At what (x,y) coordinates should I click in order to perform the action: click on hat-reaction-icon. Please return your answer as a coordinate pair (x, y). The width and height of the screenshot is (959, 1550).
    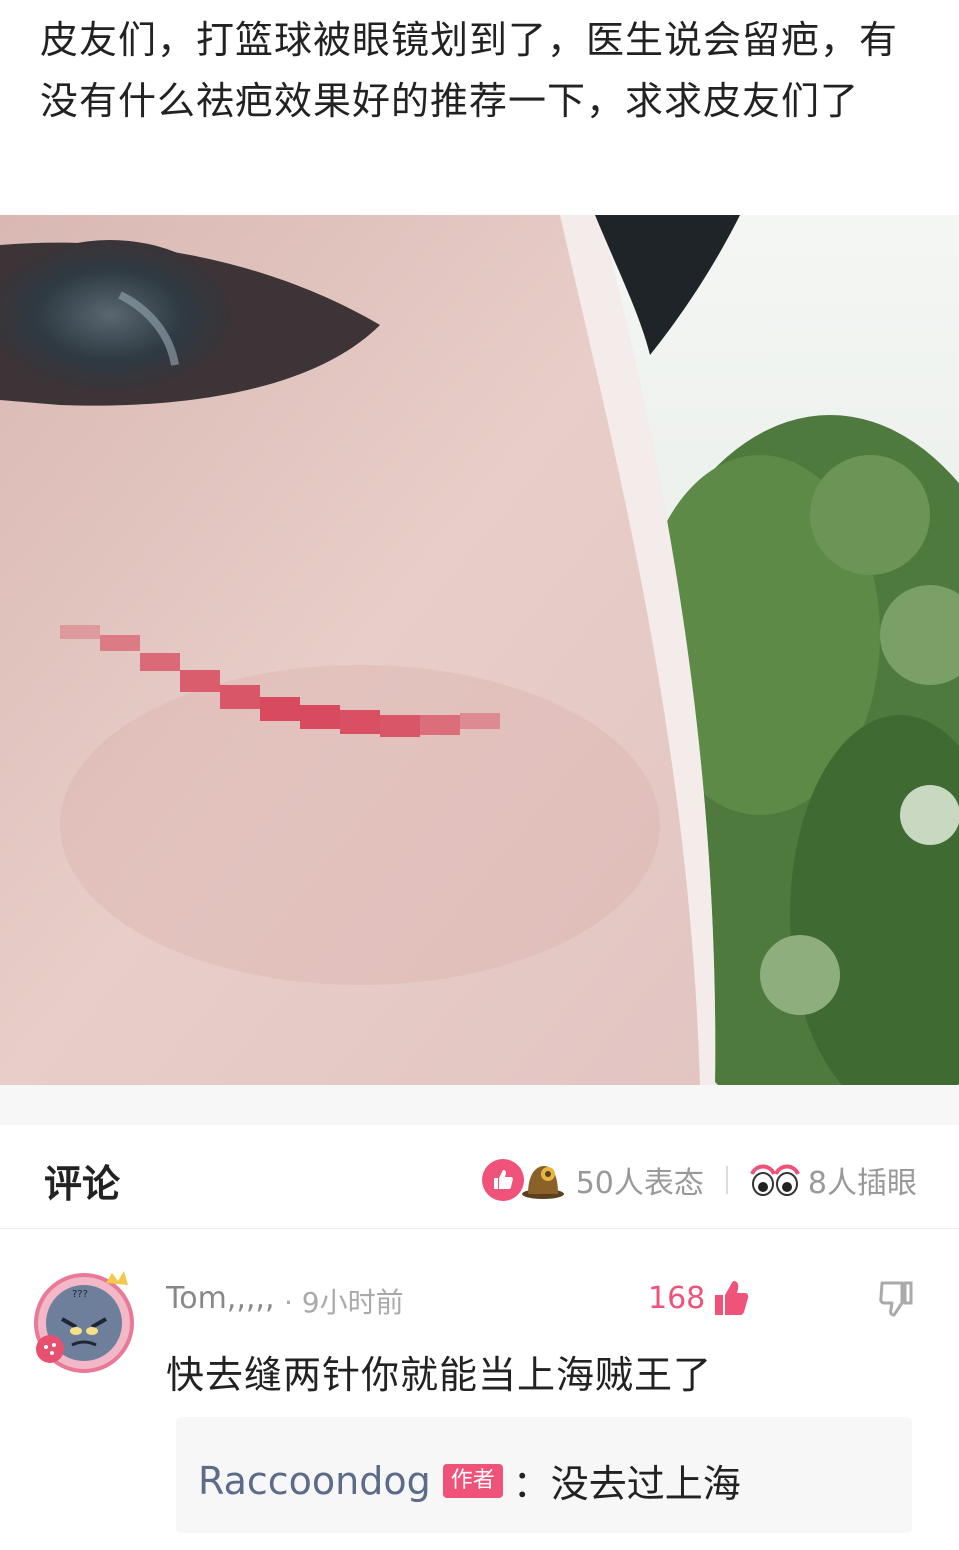
    Looking at the image, I should click on (542, 1182).